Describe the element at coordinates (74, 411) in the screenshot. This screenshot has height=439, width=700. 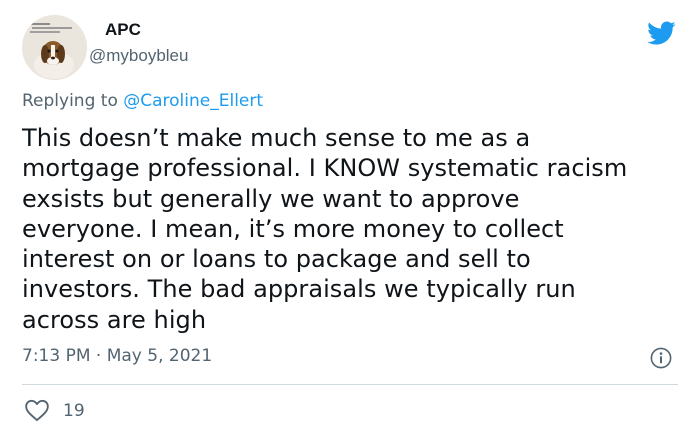
I see `like-count: 19` at that location.